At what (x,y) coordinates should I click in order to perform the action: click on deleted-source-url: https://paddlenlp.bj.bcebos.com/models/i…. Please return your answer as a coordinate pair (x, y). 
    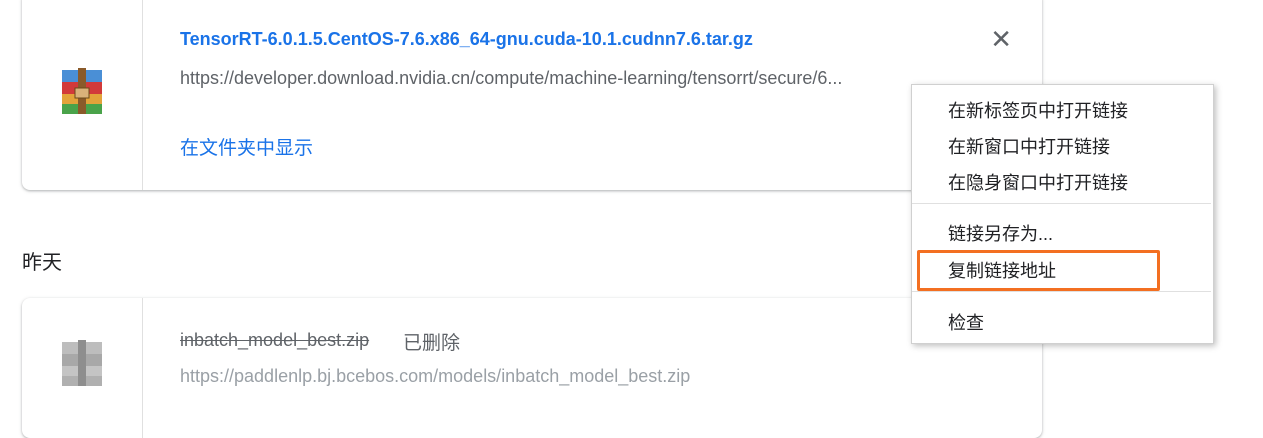
    Looking at the image, I should click on (435, 376).